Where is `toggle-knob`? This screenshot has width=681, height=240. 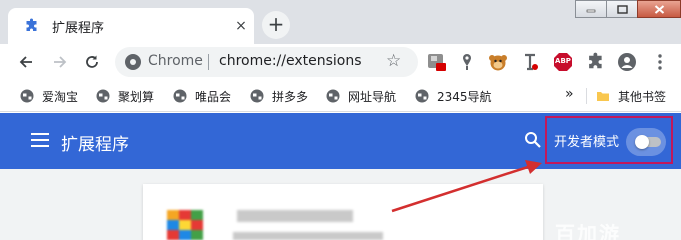 toggle-knob is located at coordinates (642, 142).